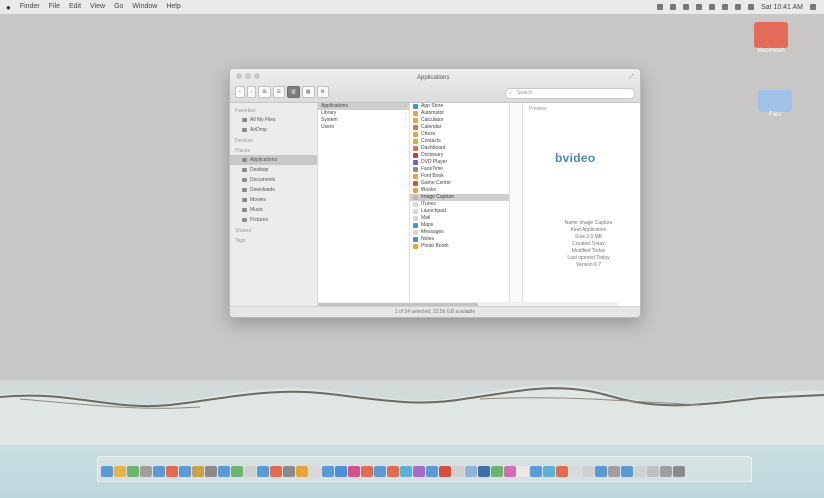 This screenshot has height=498, width=824. Describe the element at coordinates (459, 169) in the screenshot. I see `list-item: FaceTime` at that location.